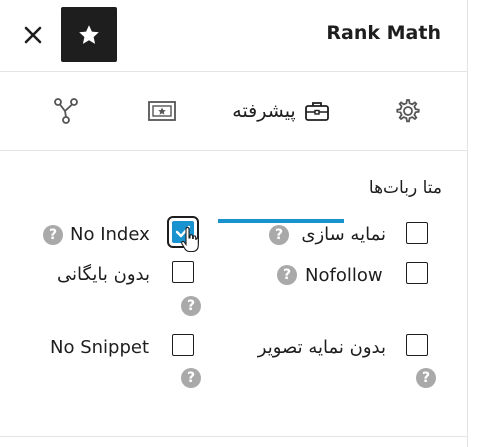  I want to click on nosnippet-checkbox, so click(183, 345).